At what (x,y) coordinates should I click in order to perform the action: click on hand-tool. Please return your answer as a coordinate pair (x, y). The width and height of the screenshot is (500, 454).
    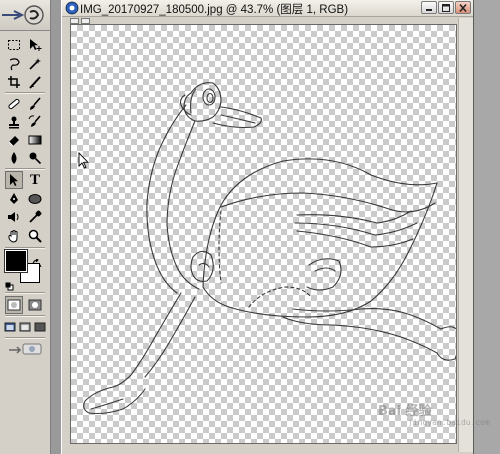
    Looking at the image, I should click on (14, 236).